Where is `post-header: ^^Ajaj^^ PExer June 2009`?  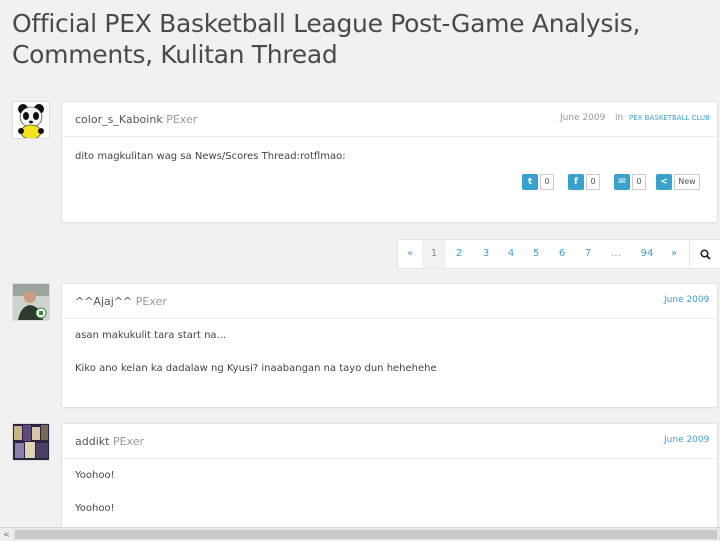
post-header: ^^Ajaj^^ PExer June 2009 is located at coordinates (389, 301).